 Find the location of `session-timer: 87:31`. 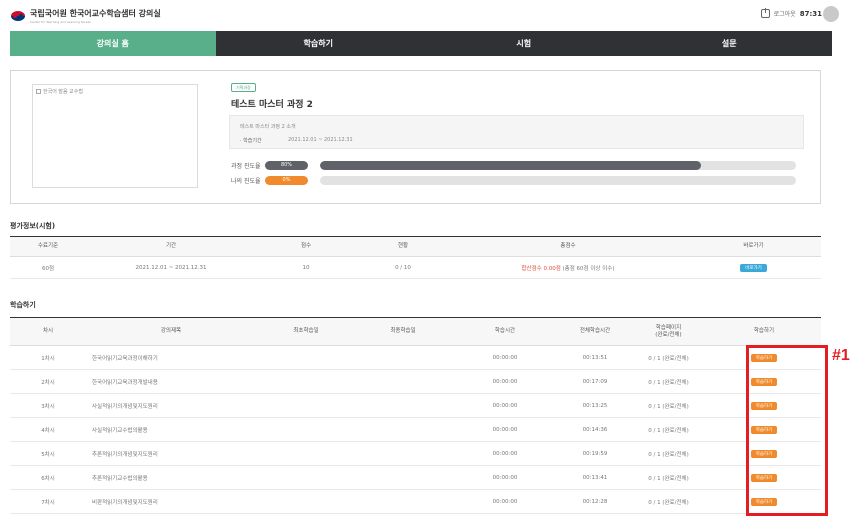

session-timer: 87:31 is located at coordinates (810, 13).